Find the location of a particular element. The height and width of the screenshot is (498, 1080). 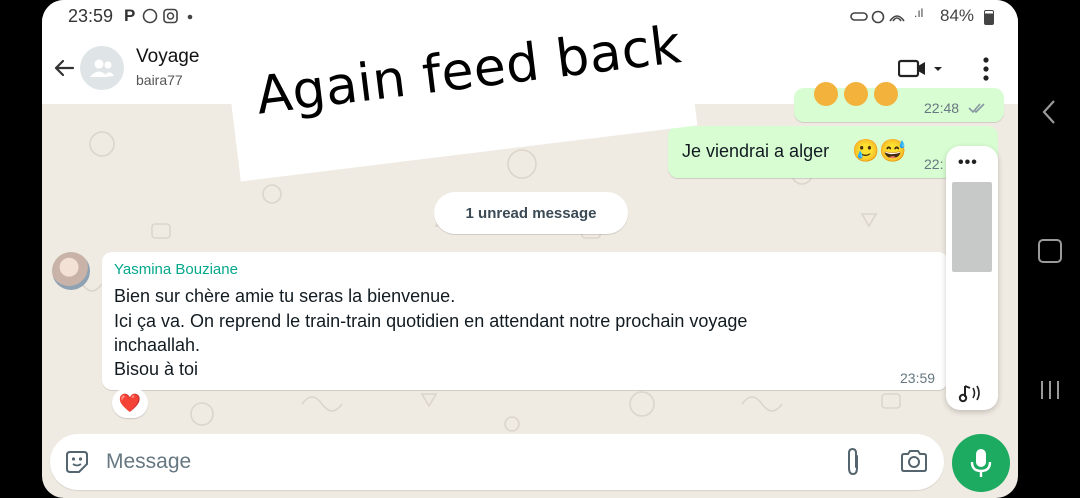

message-line: Bisou à toi is located at coordinates (156, 369).